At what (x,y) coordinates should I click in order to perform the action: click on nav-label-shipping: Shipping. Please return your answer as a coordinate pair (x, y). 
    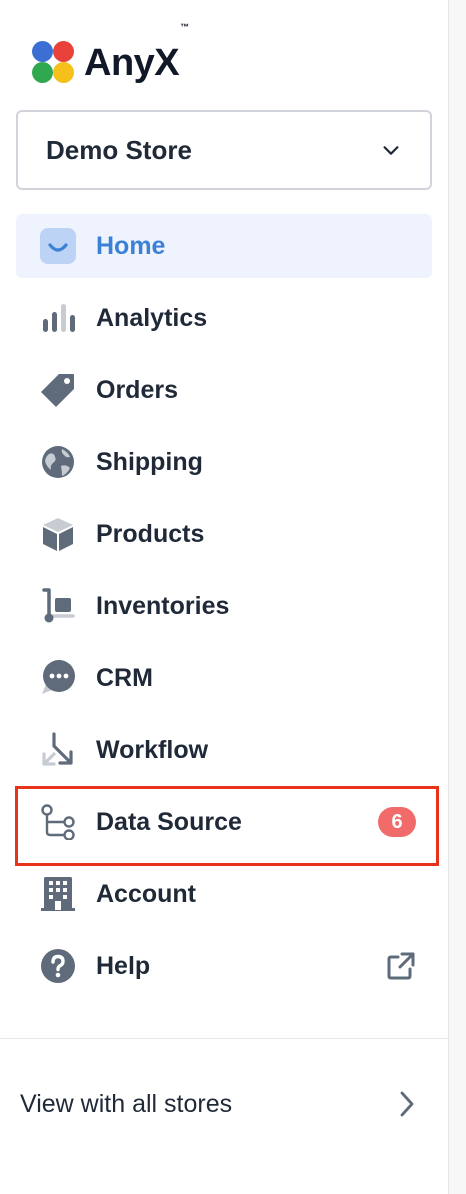
    Looking at the image, I should click on (149, 461).